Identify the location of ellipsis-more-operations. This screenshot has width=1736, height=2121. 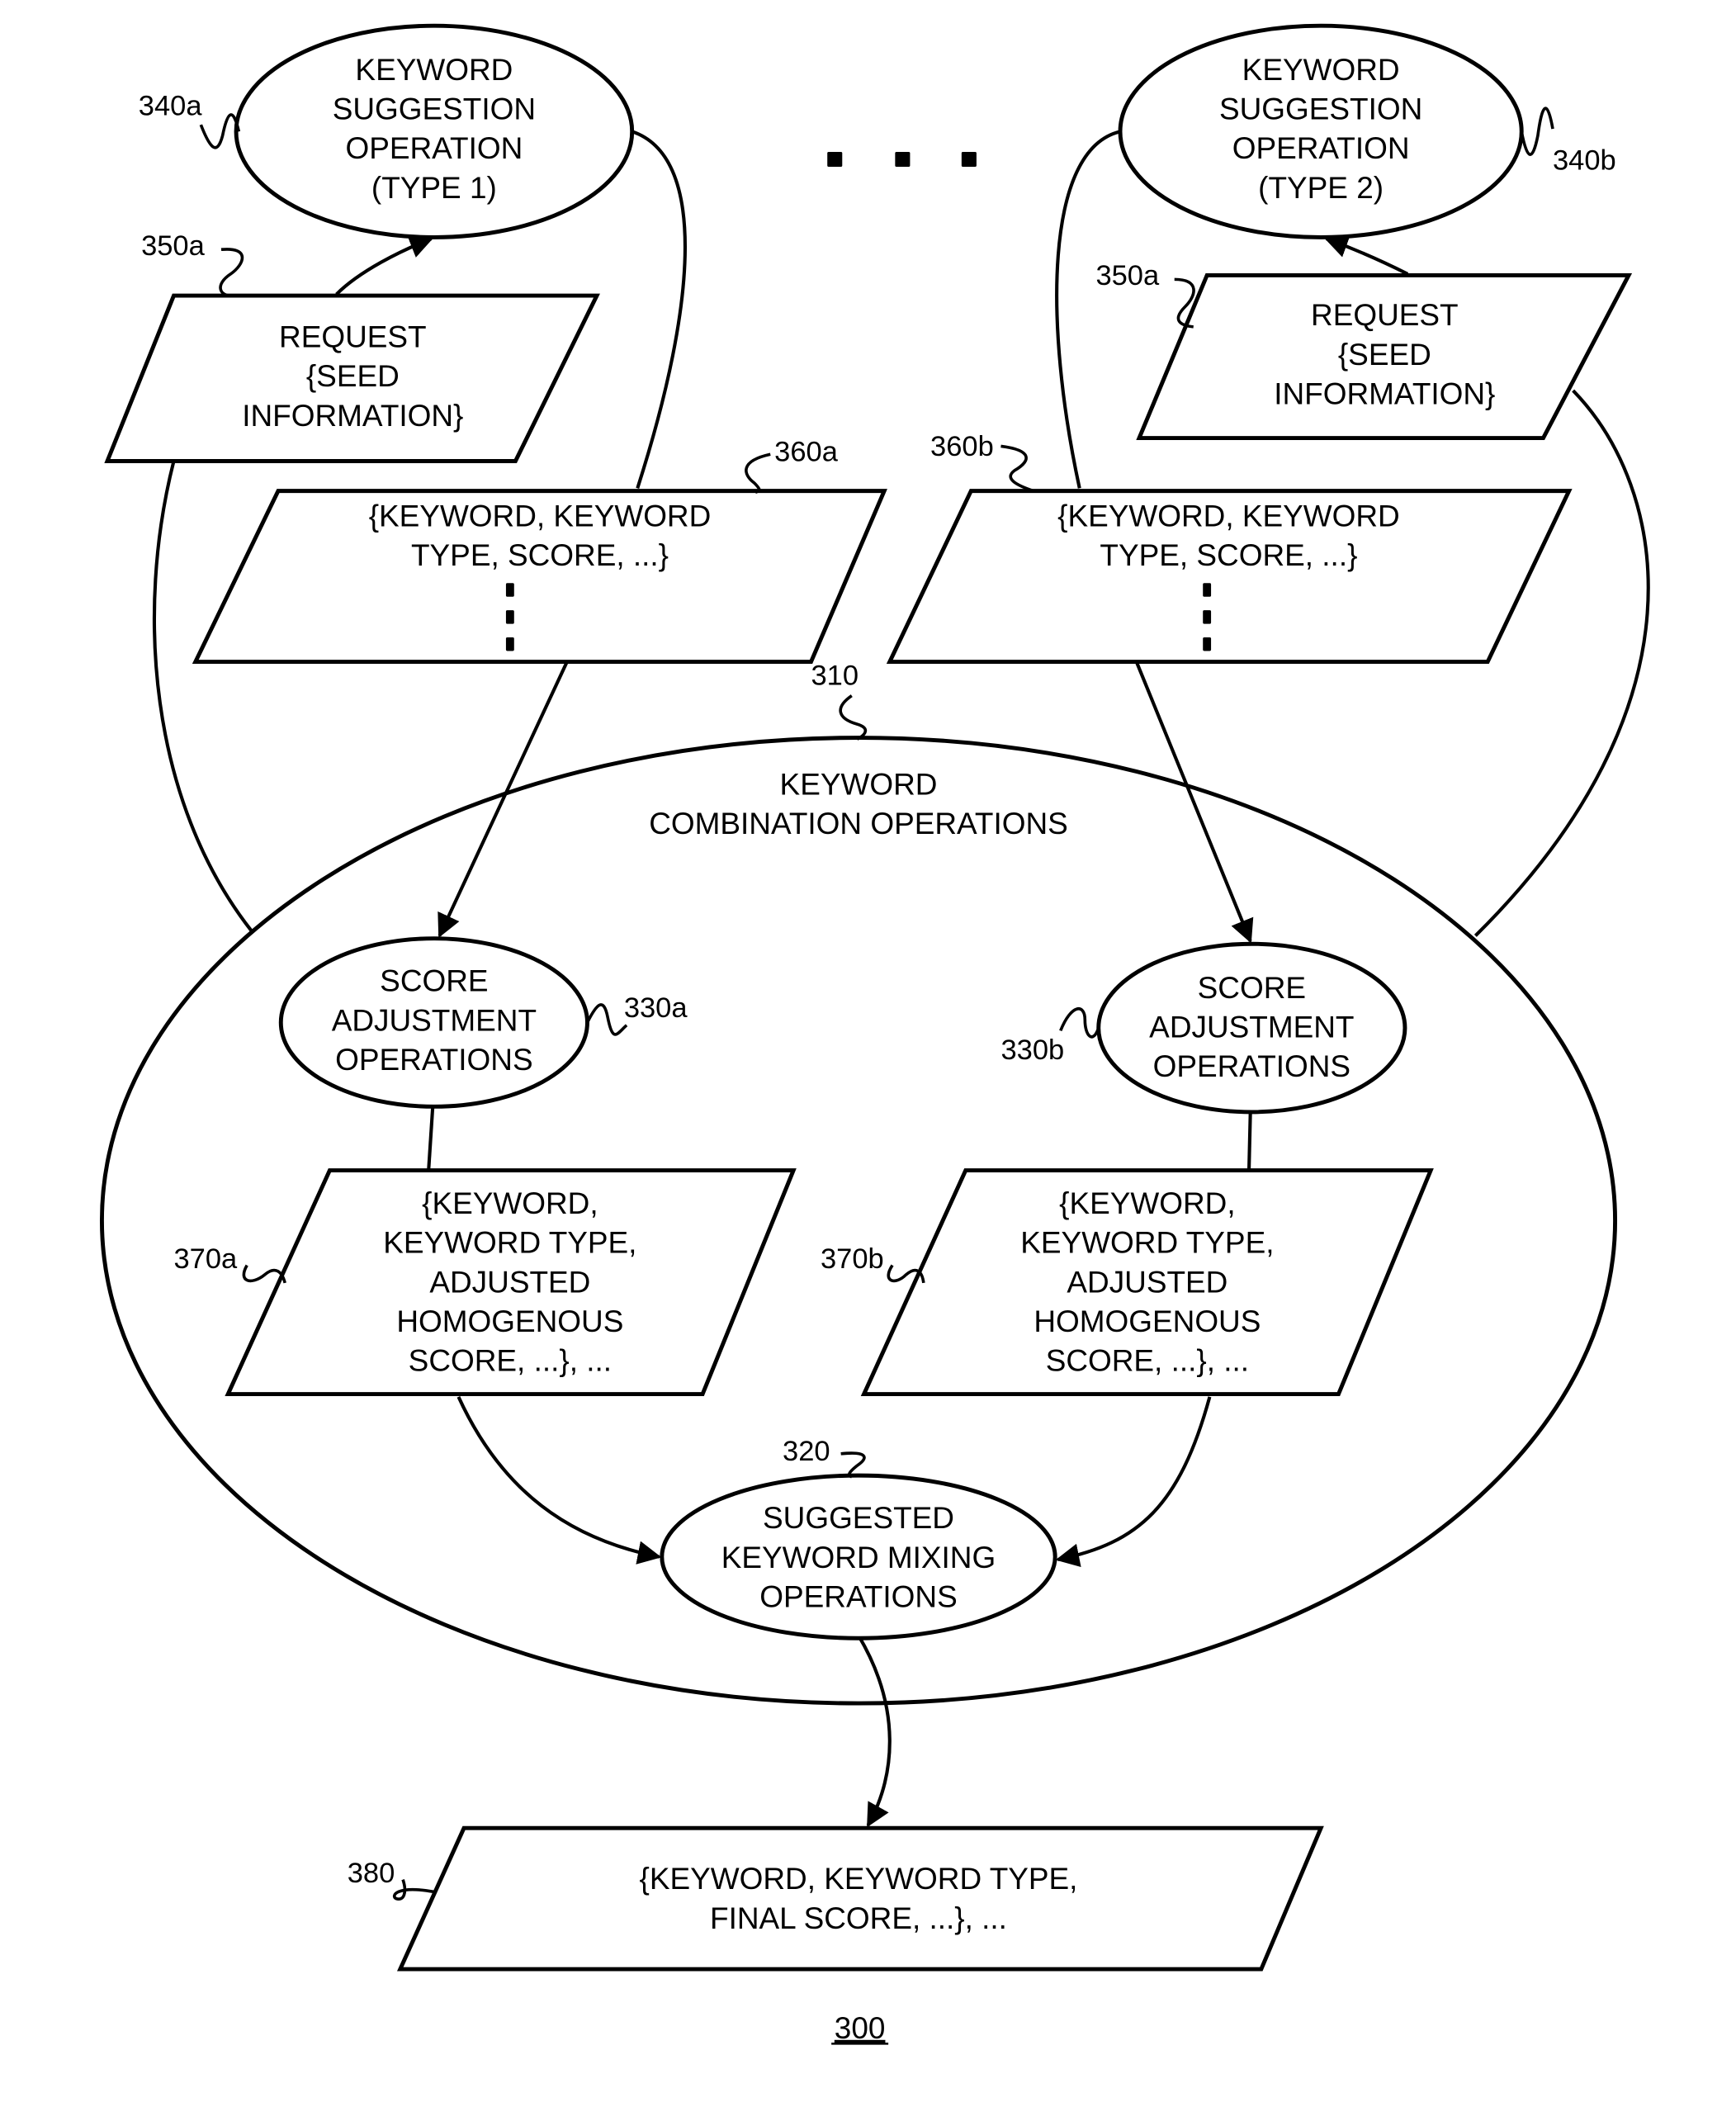
(902, 159).